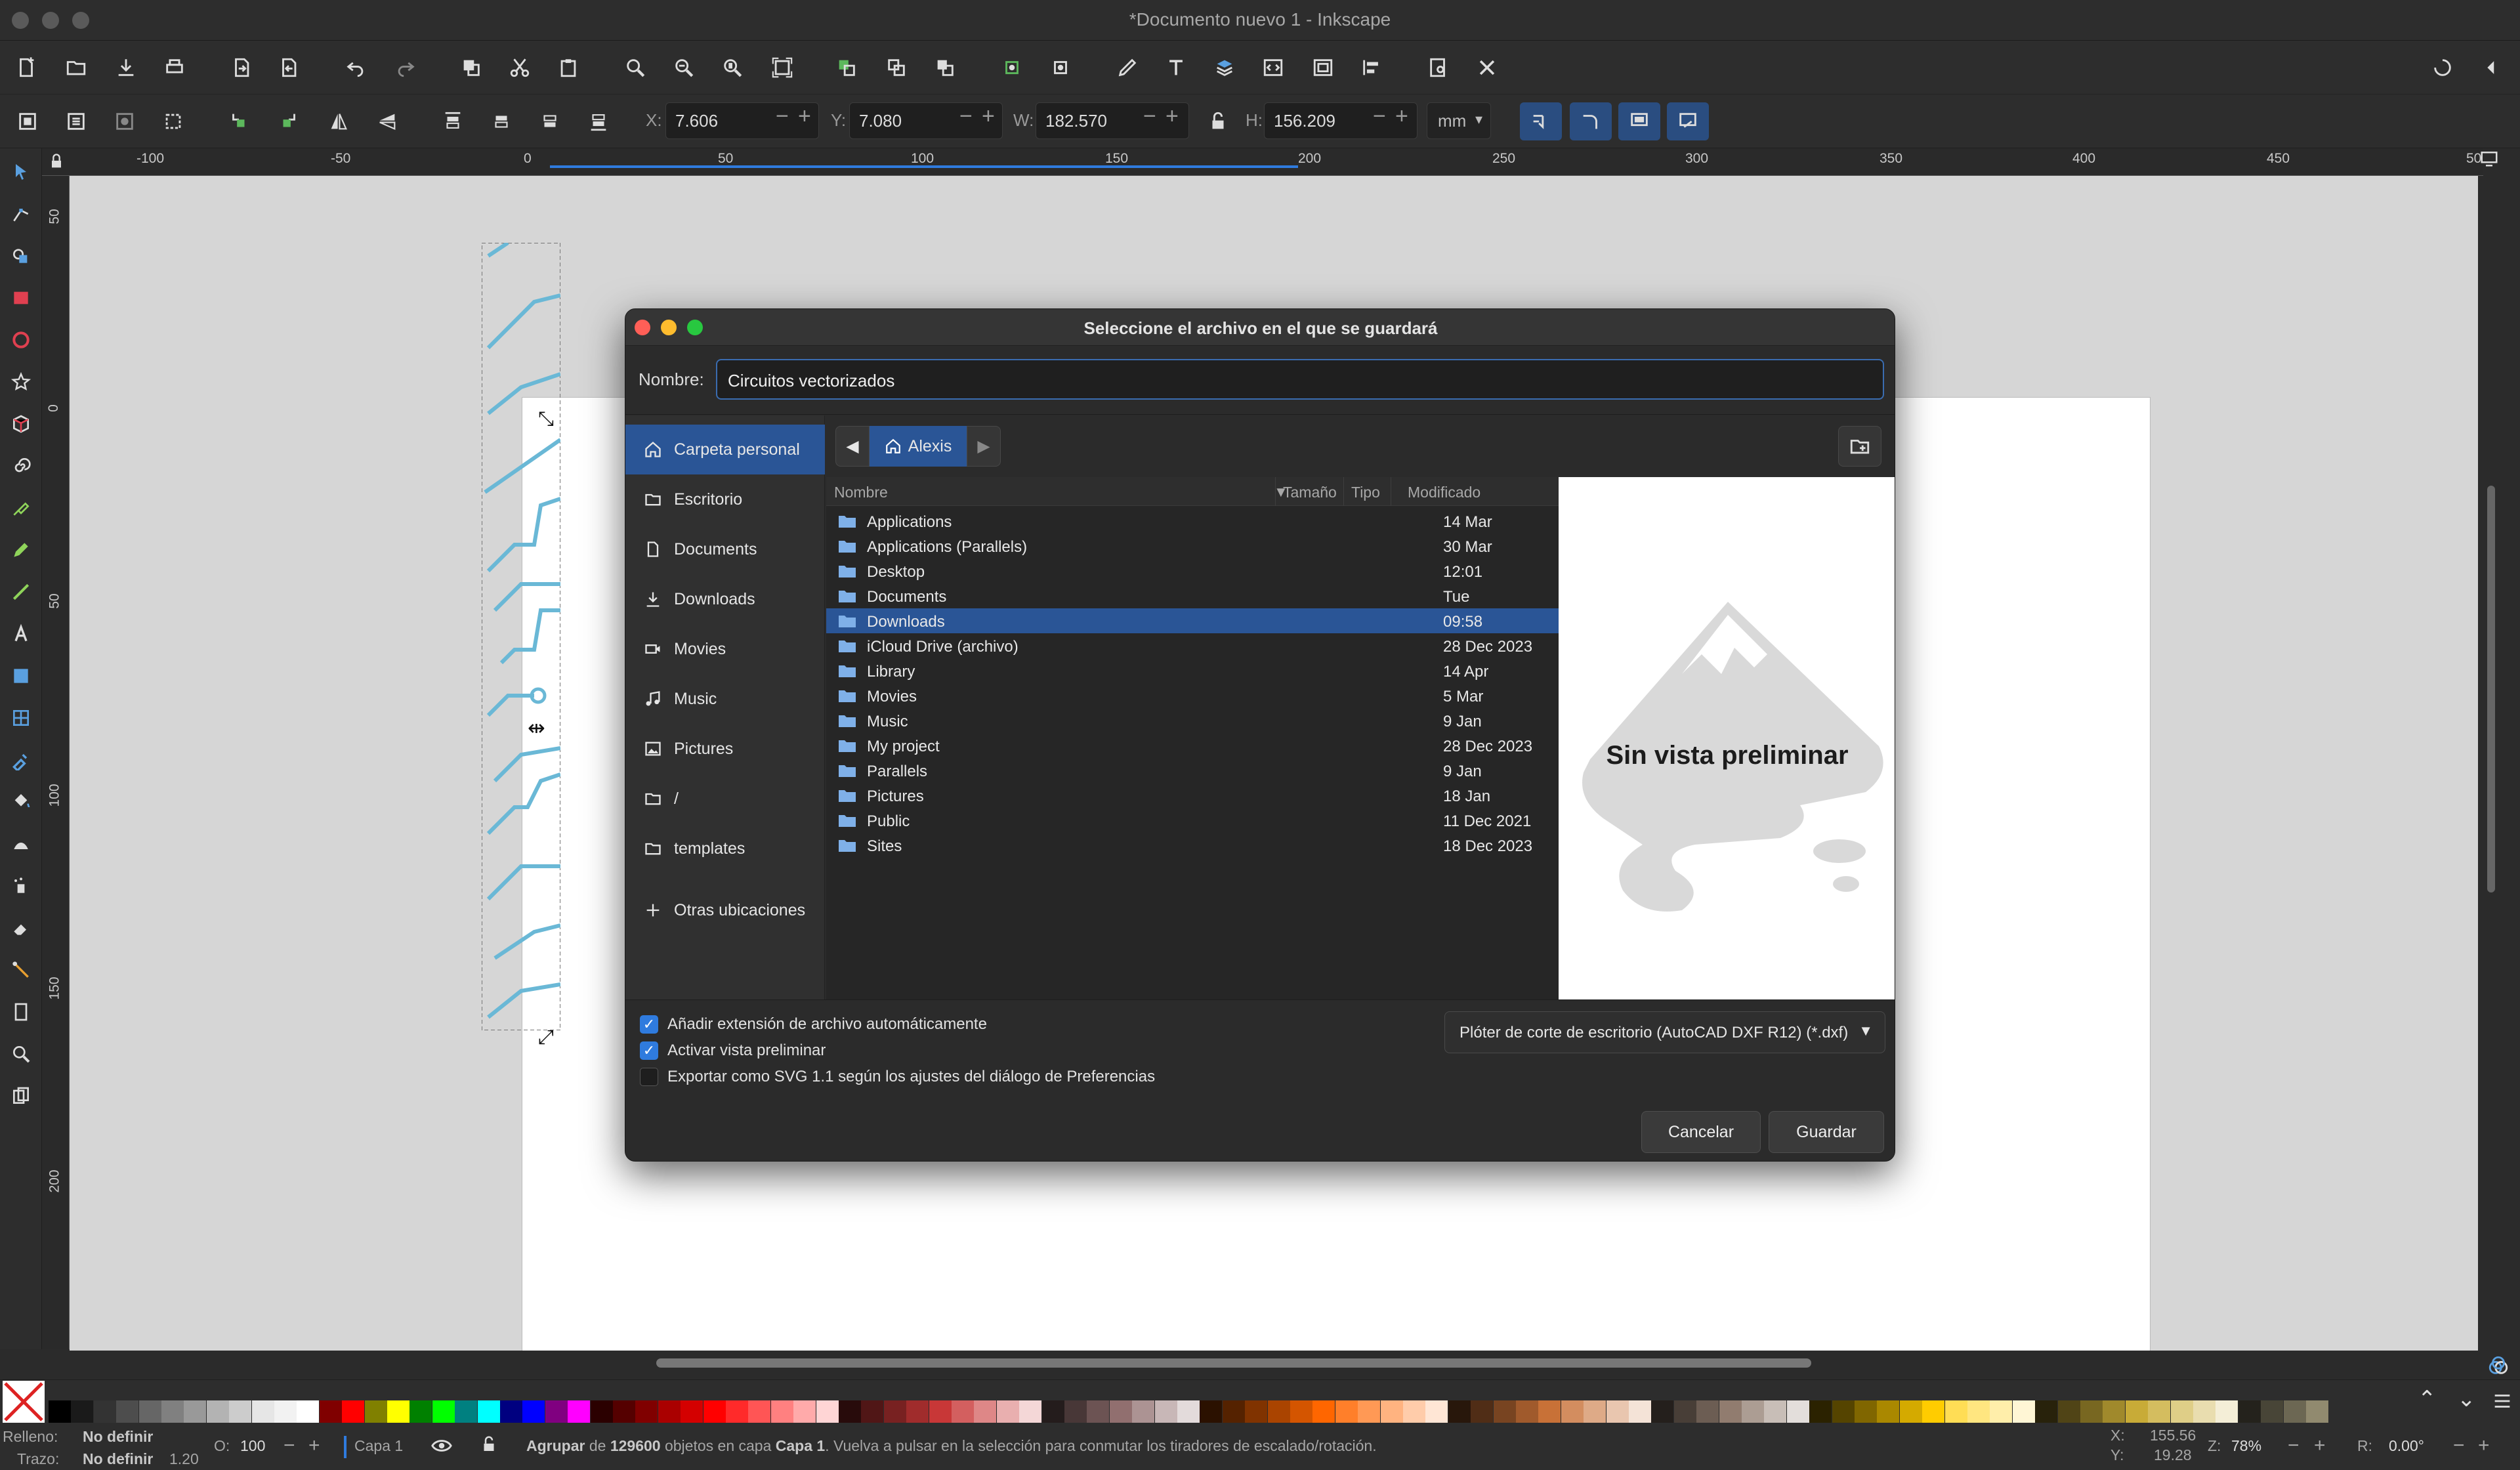  Describe the element at coordinates (1591, 121) in the screenshot. I see `scale-corners-button` at that location.